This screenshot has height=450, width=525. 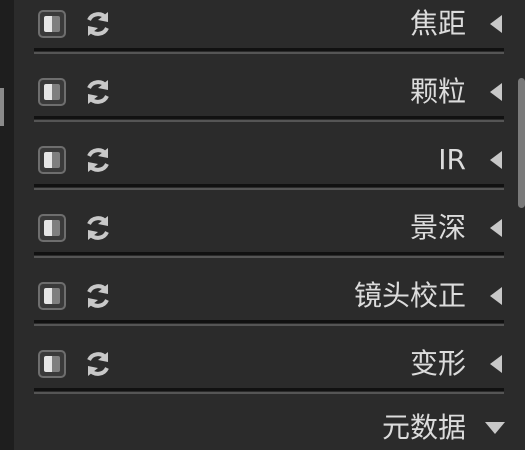 What do you see at coordinates (437, 363) in the screenshot?
I see `module-title: 变形` at bounding box center [437, 363].